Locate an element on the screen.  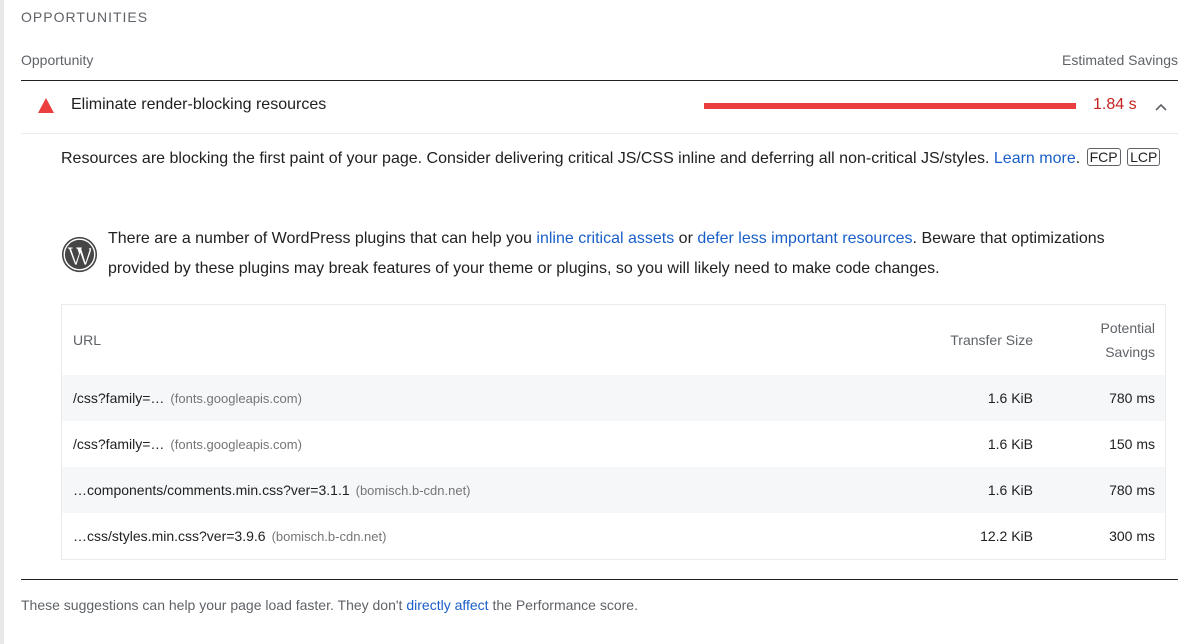
footer-text-part: the Performance score. is located at coordinates (563, 605).